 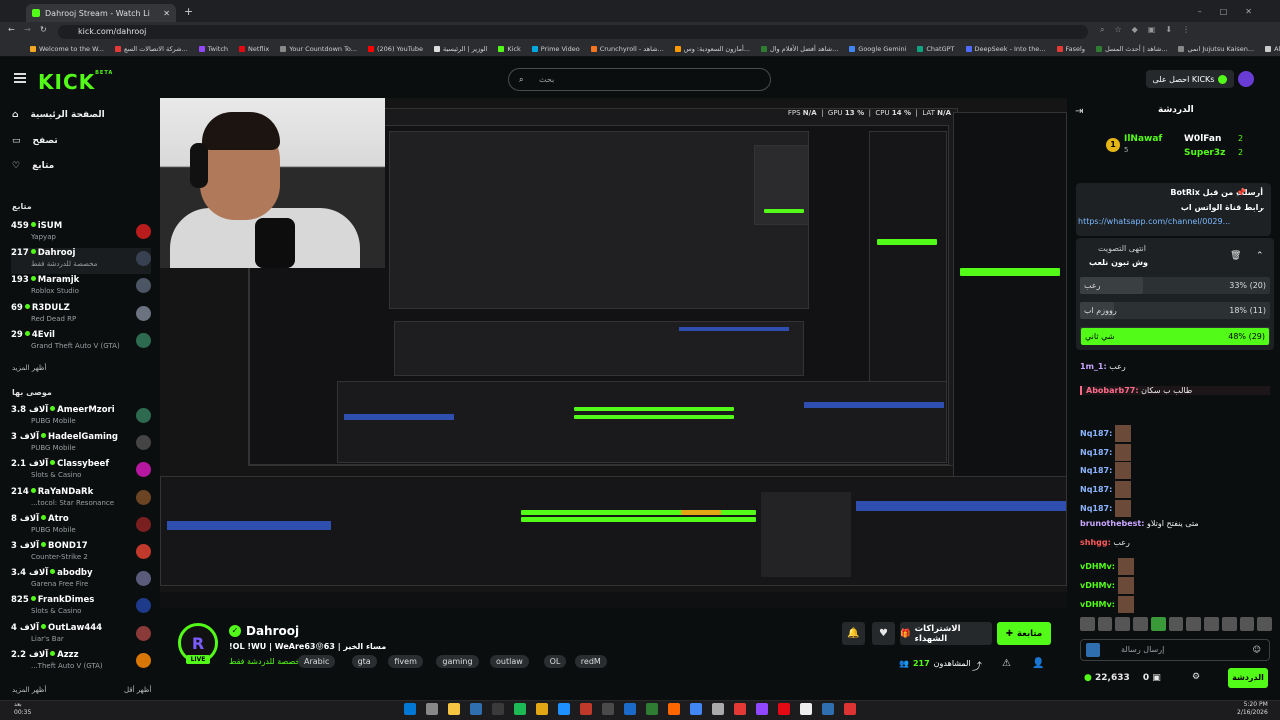 I want to click on chat-message: brunothebest: متى ينفتح اوتلاو, so click(x=1139, y=523).